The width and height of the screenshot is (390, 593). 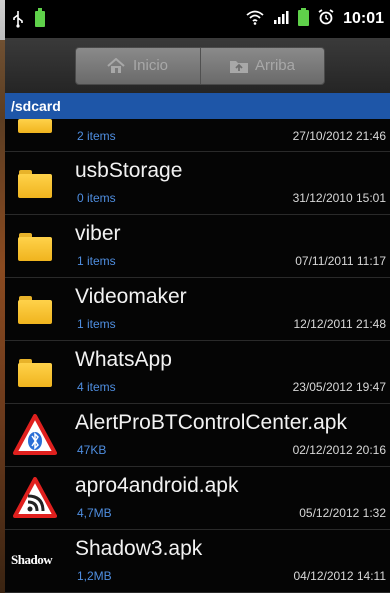 What do you see at coordinates (197, 309) in the screenshot?
I see `list-item: Videomaker 1 items 12/12/2011 21:48` at bounding box center [197, 309].